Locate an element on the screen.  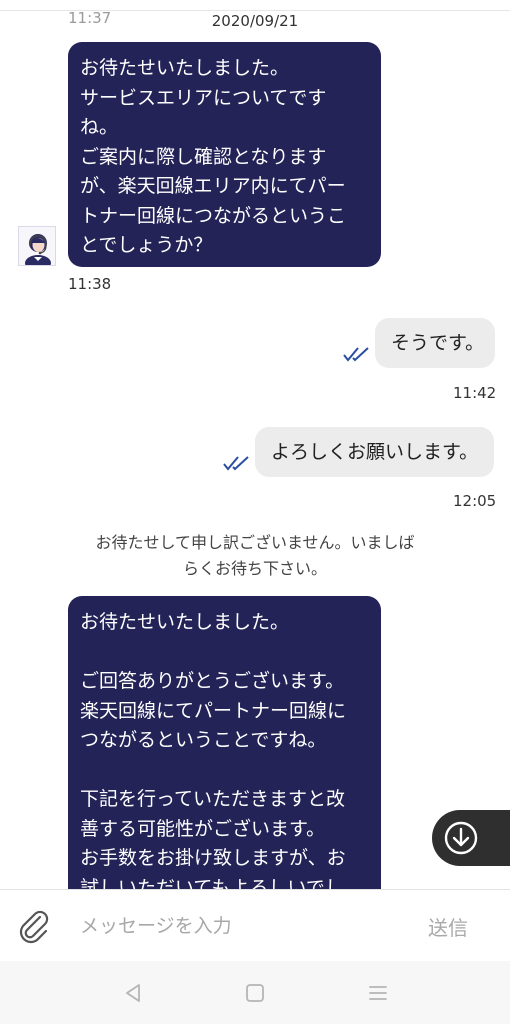
user-message-time: 11:42 is located at coordinates (475, 393).